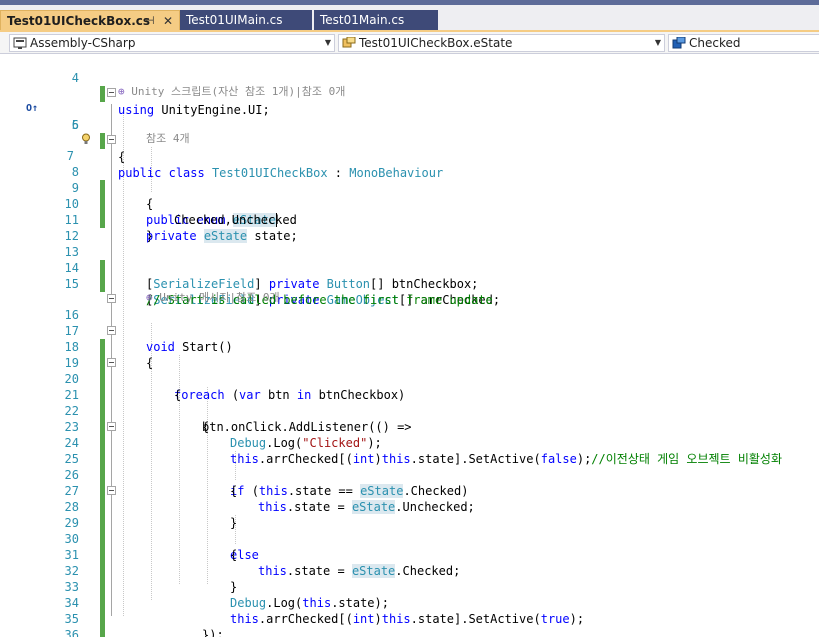 This screenshot has height=637, width=819. I want to click on type-name: Test01UICheckBox.eState, so click(436, 43).